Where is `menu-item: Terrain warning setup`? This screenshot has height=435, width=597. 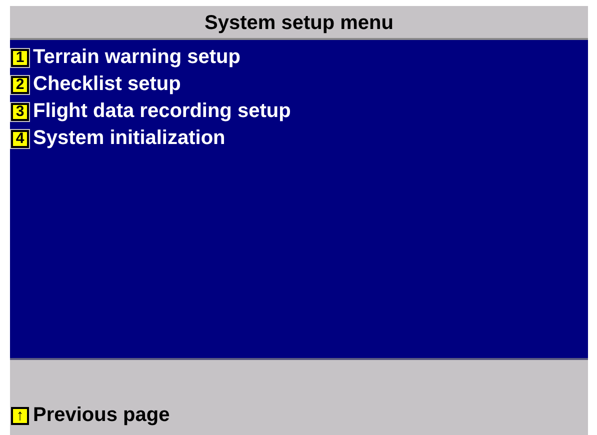
menu-item: Terrain warning setup is located at coordinates (136, 57).